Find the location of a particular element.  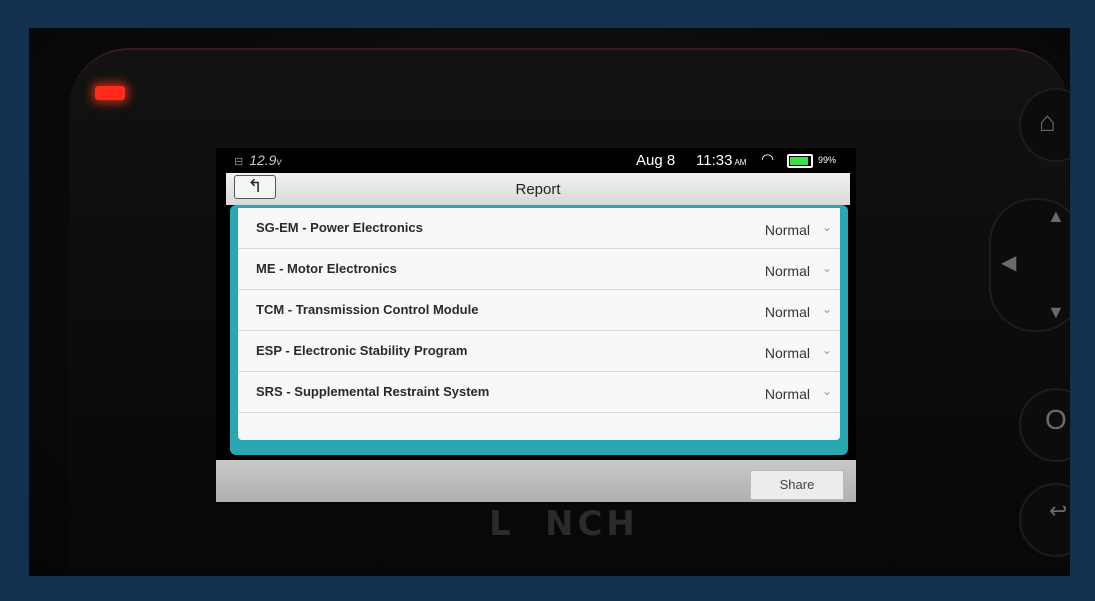

report-header: ↰ Report is located at coordinates (538, 189).